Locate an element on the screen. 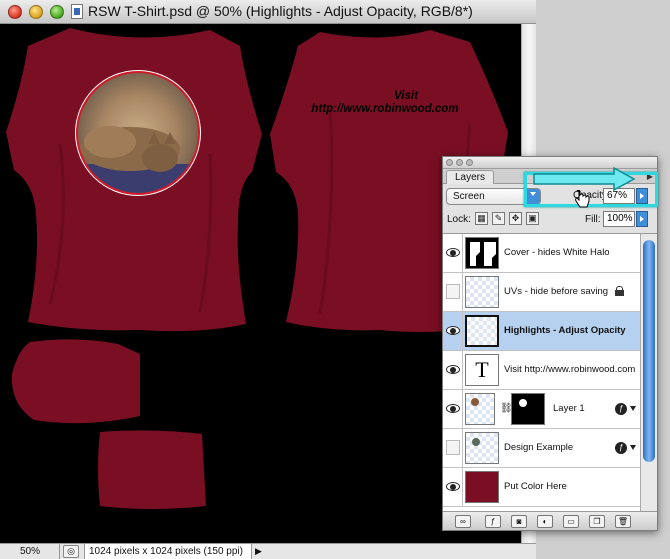 This screenshot has height=559, width=670. hand-cursor-icon is located at coordinates (582, 199).